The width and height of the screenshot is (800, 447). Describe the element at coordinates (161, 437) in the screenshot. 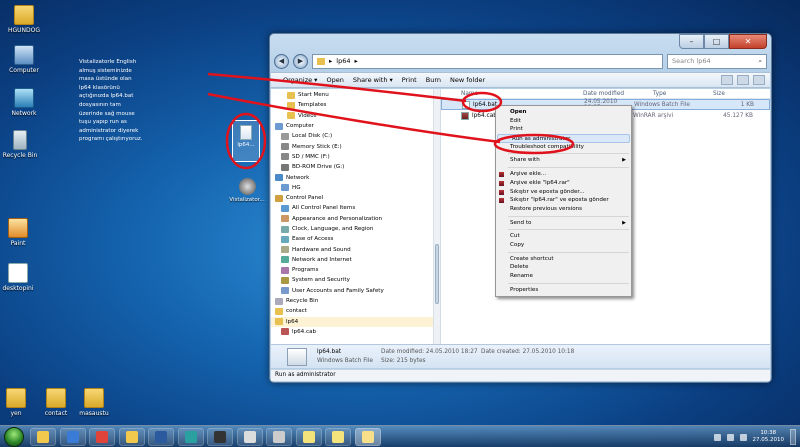

I see `taskbar-app-photoshop` at that location.